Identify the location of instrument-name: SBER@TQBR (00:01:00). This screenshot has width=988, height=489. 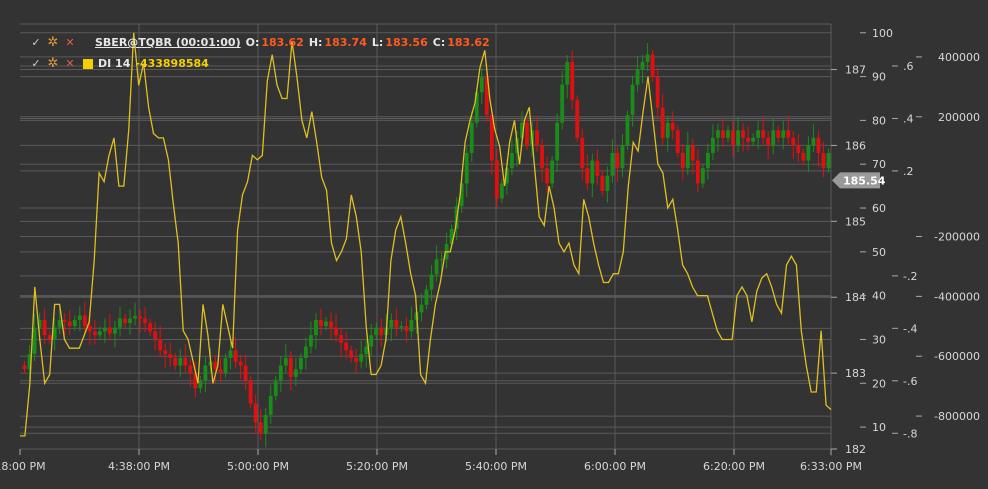
(168, 42).